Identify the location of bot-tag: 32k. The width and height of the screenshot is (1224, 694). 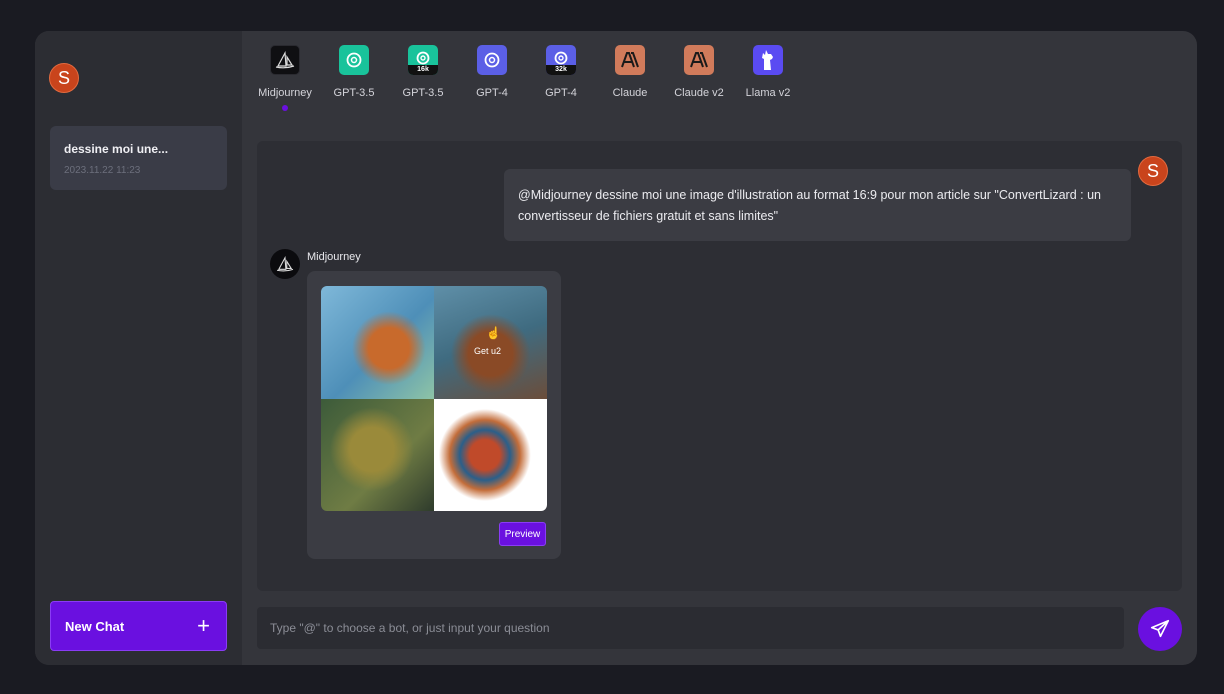
(561, 70).